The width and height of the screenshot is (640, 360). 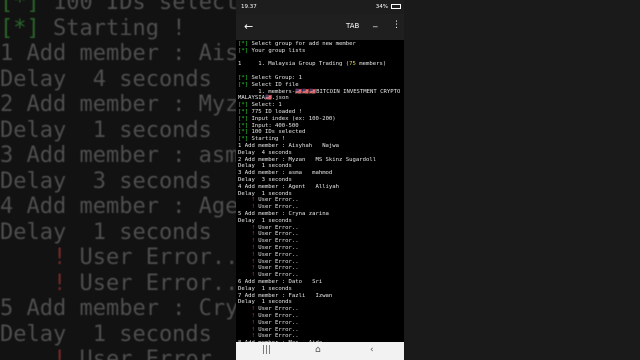 I want to click on terminal-line: 7 Add member : Fazli Izwan, so click(x=285, y=296).